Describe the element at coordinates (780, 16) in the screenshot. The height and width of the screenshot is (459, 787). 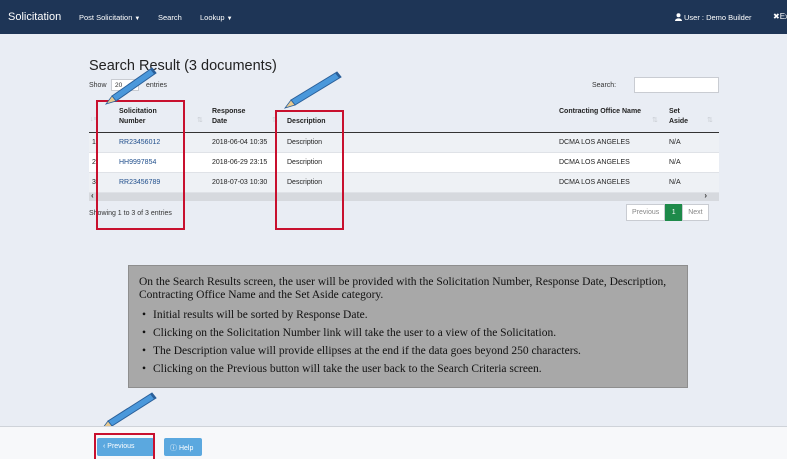
I see `exit-button: ✖Ex` at that location.